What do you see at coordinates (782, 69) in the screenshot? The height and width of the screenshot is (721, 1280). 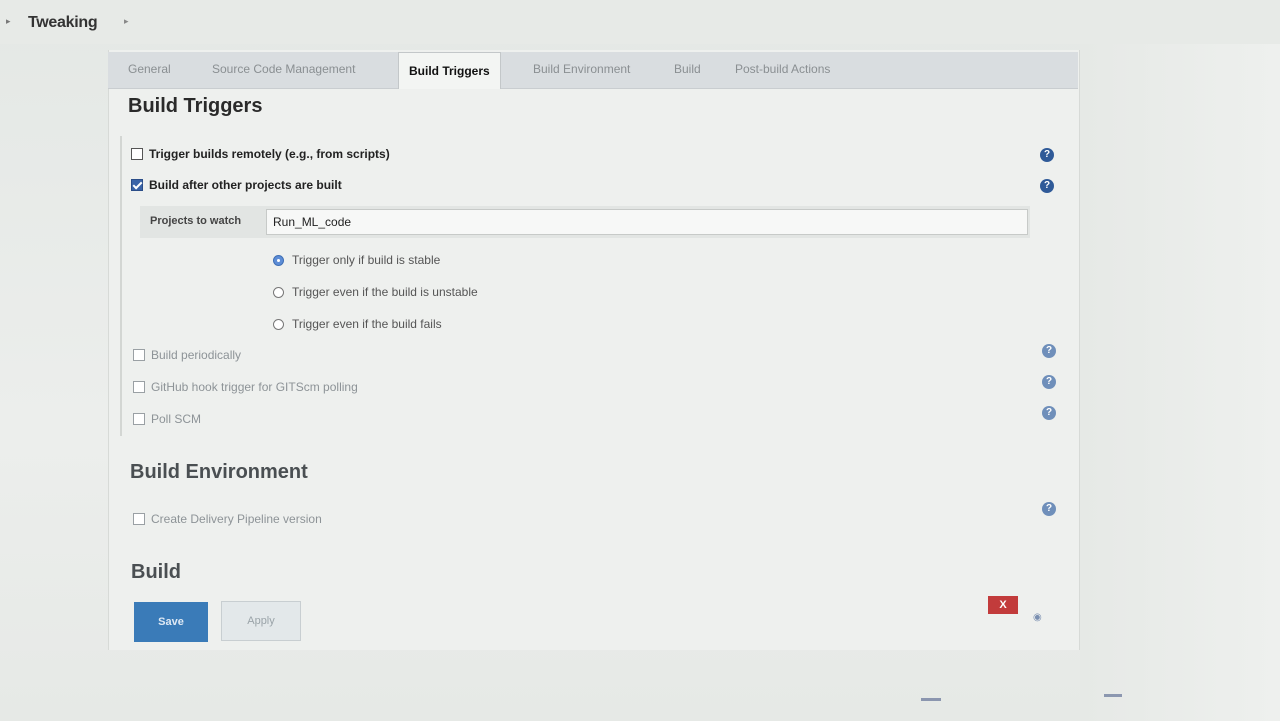 I see `tab-post-build-actions: Post-build Actions` at bounding box center [782, 69].